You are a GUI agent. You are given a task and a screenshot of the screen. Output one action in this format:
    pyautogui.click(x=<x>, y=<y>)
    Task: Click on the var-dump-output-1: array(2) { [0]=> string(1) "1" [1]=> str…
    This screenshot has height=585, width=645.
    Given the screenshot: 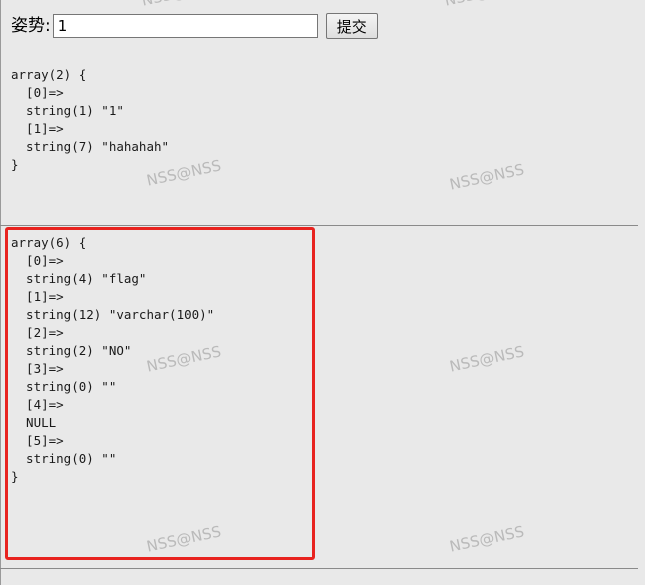 What is the action you would take?
    pyautogui.click(x=90, y=119)
    